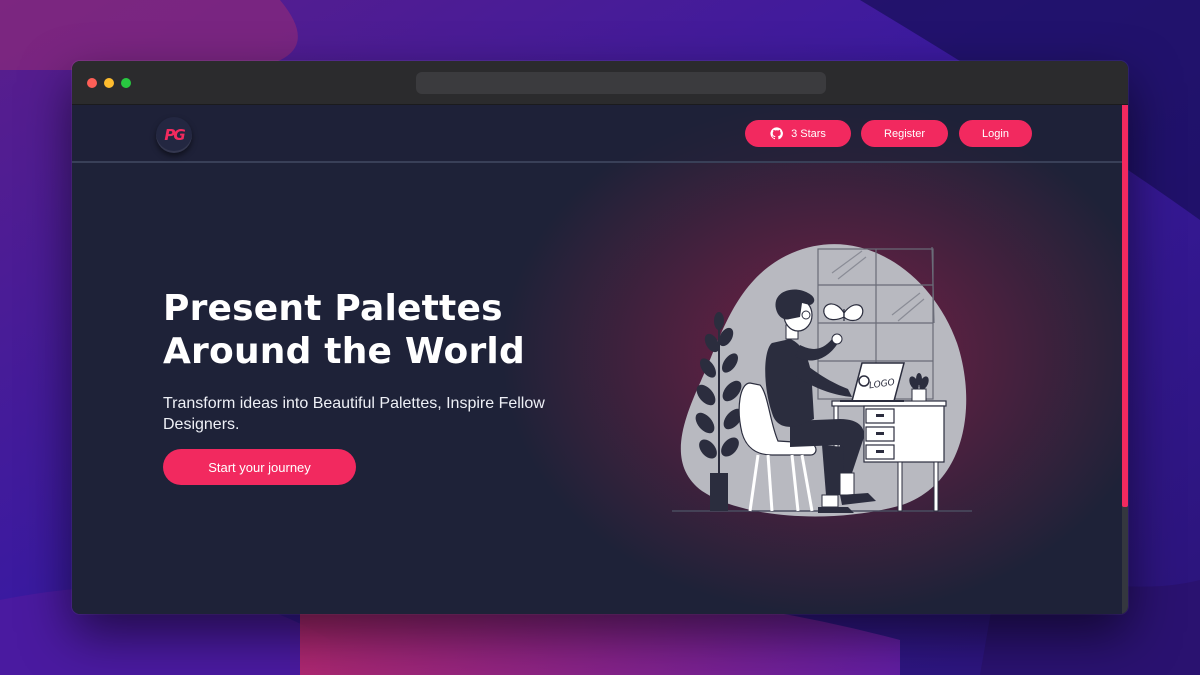  I want to click on minimize-window-button, so click(109, 83).